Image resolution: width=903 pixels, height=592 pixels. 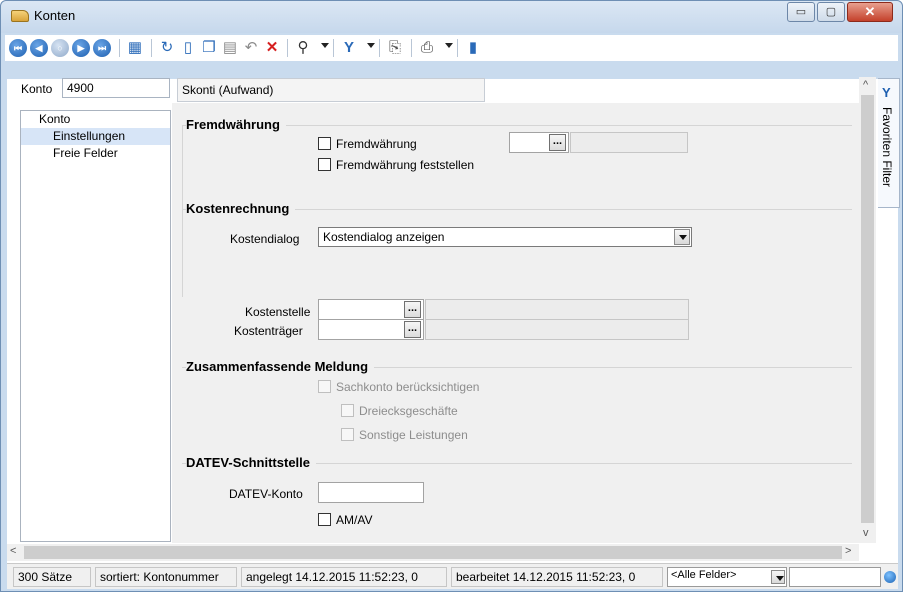 What do you see at coordinates (344, 577) in the screenshot?
I see `created-status: angelegt 14.12.2015 11:52:23, 0` at bounding box center [344, 577].